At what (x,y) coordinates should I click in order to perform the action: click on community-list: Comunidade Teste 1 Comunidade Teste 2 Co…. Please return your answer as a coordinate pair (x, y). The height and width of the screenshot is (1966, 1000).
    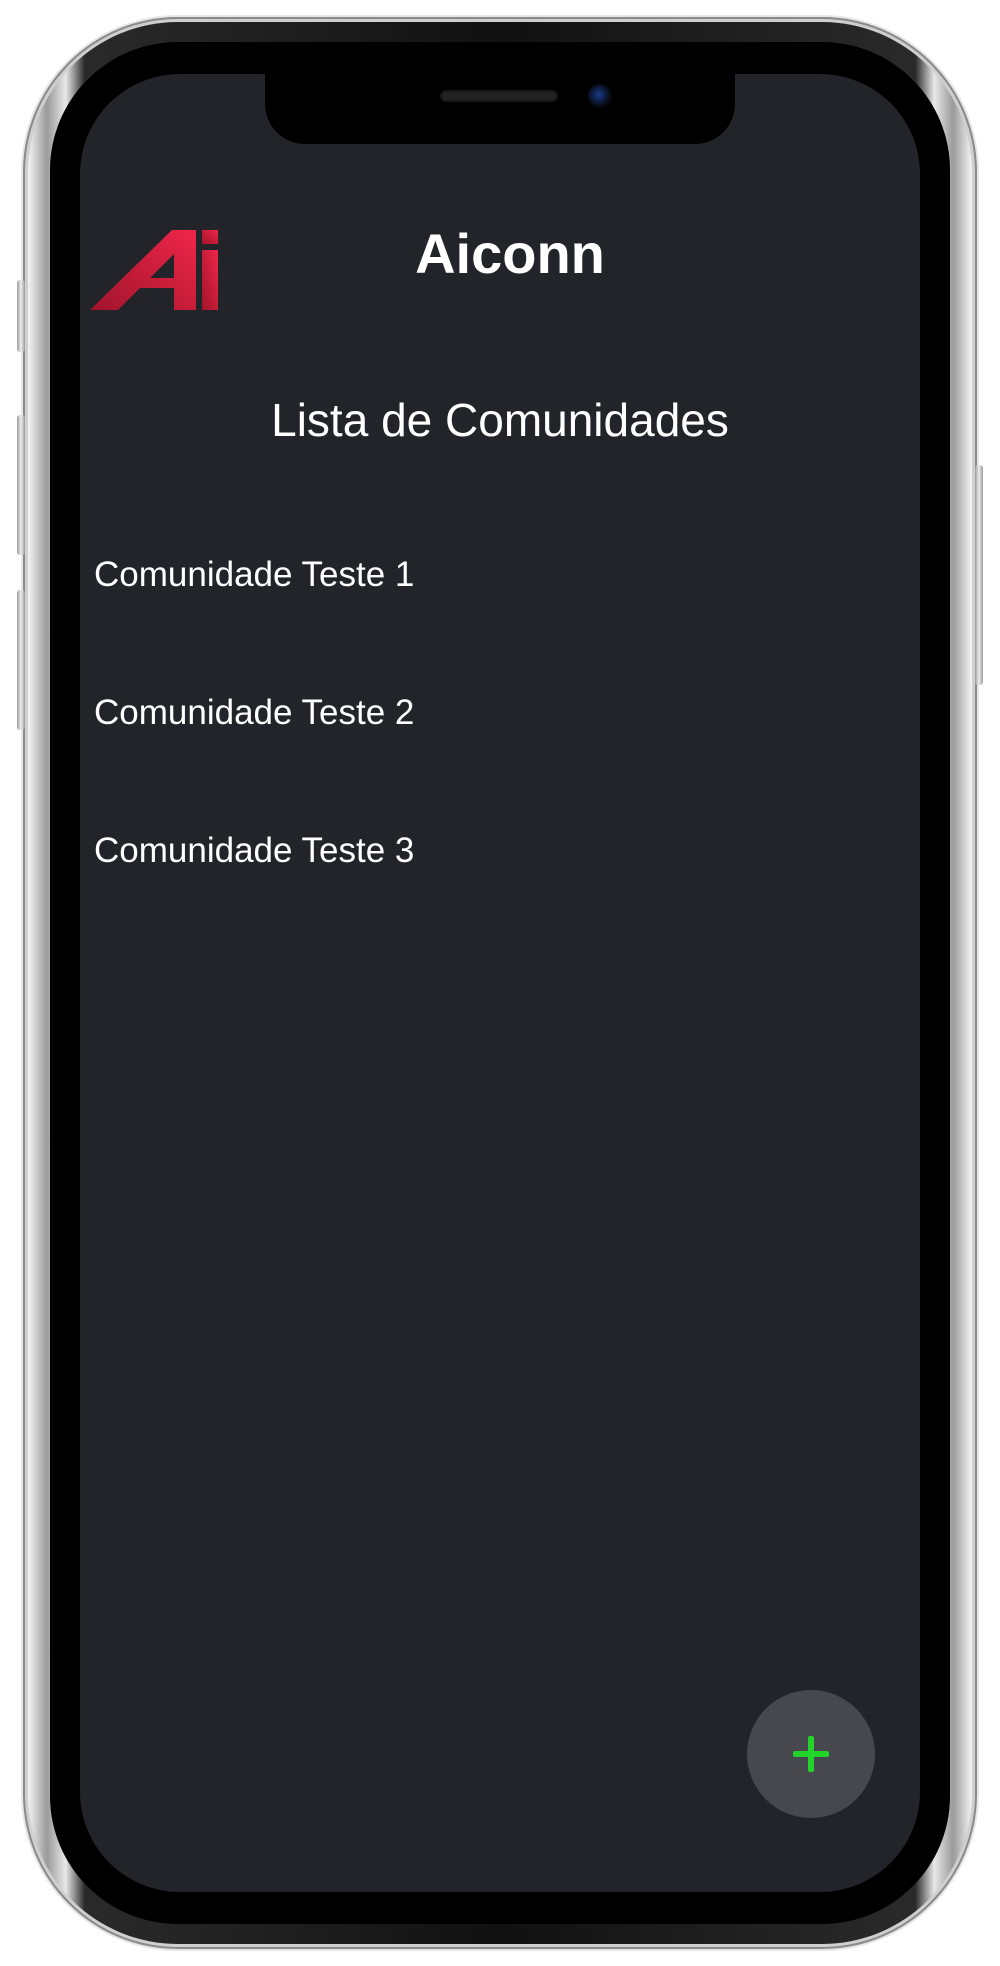
    Looking at the image, I should click on (444, 755).